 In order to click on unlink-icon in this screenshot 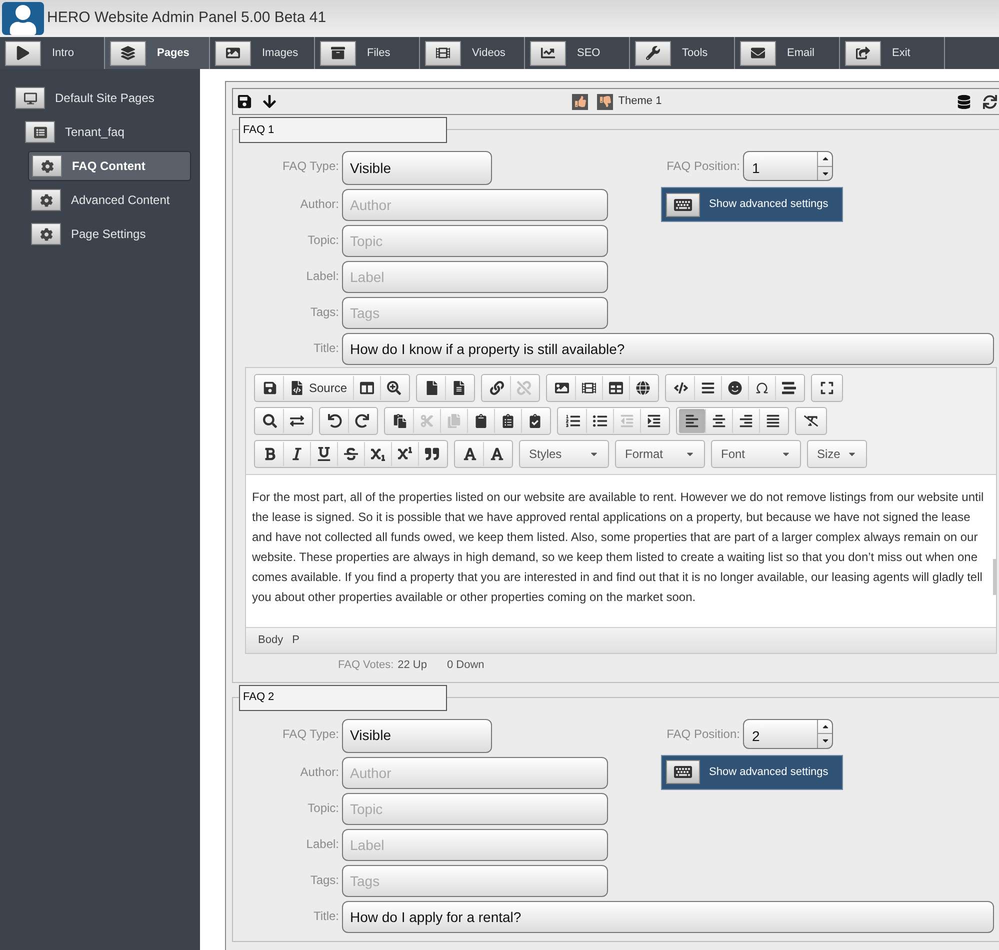, I will do `click(524, 388)`.